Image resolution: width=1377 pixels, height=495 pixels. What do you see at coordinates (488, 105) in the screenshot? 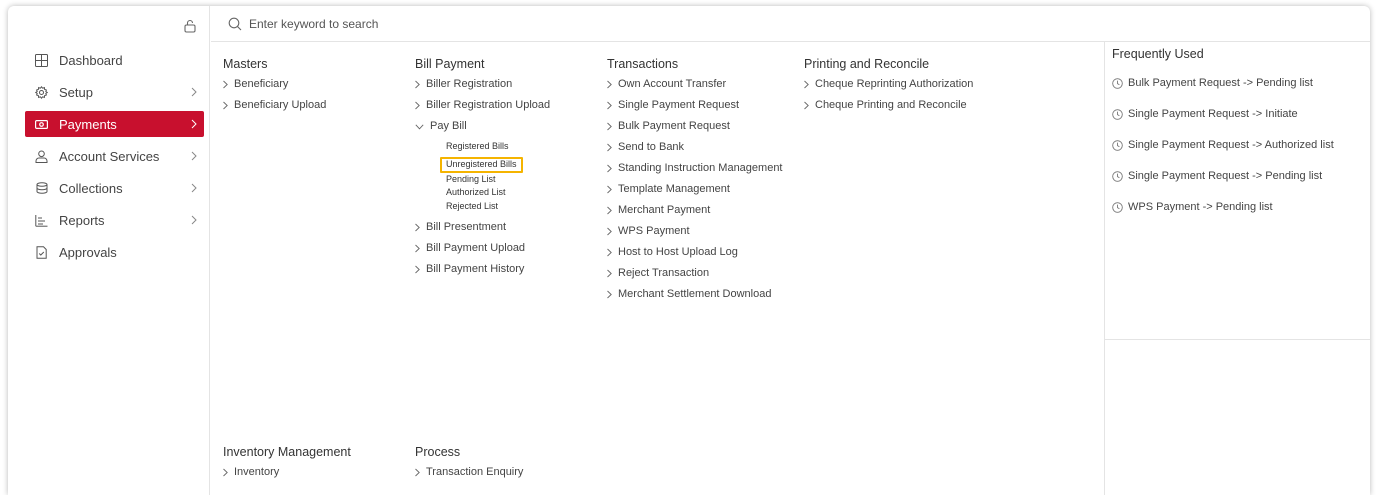
I see `menu-item-label: Biller Registration Upload` at bounding box center [488, 105].